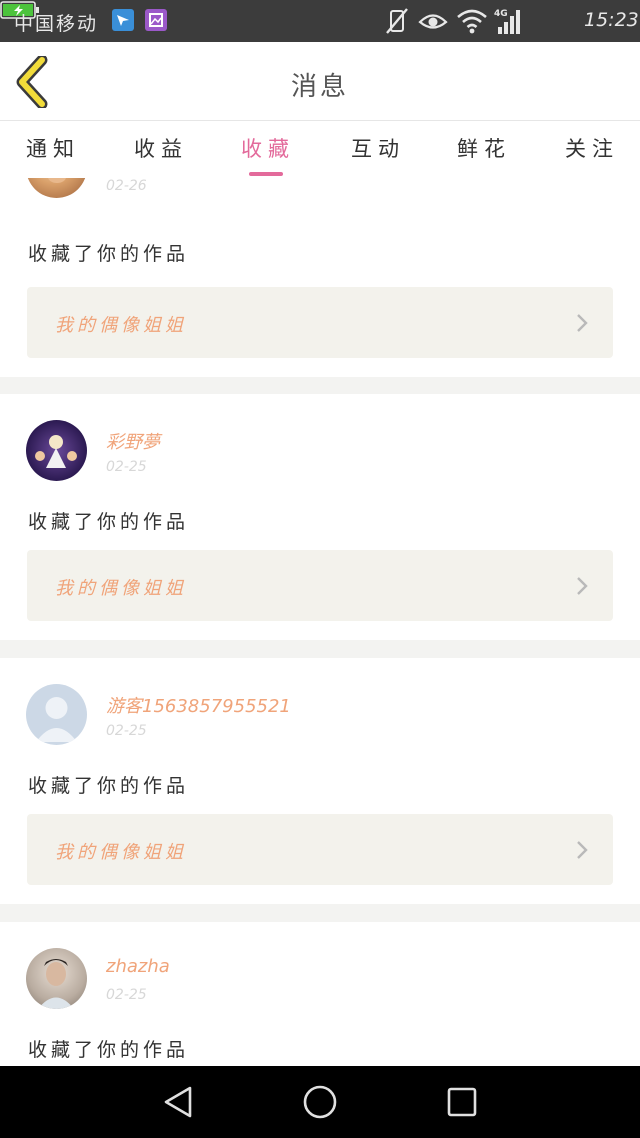  I want to click on username: 游客15638579555​21, so click(198, 705).